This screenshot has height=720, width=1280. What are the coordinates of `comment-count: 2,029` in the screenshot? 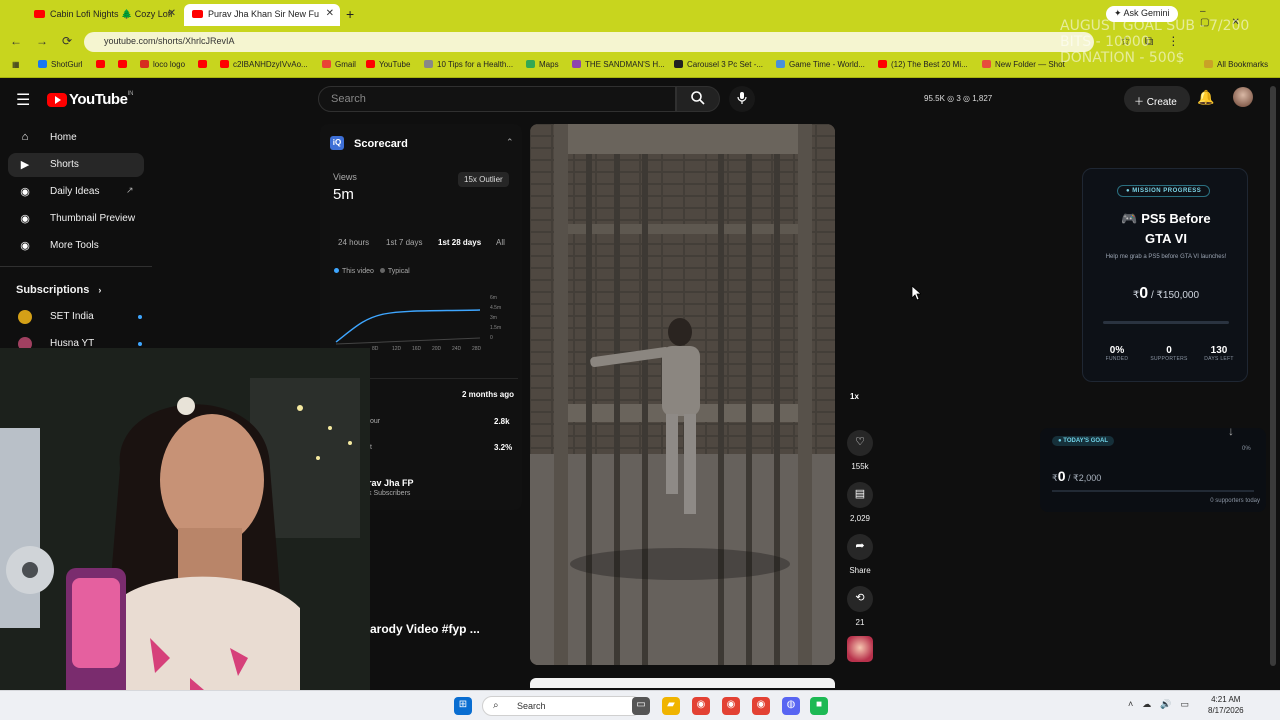 It's located at (860, 518).